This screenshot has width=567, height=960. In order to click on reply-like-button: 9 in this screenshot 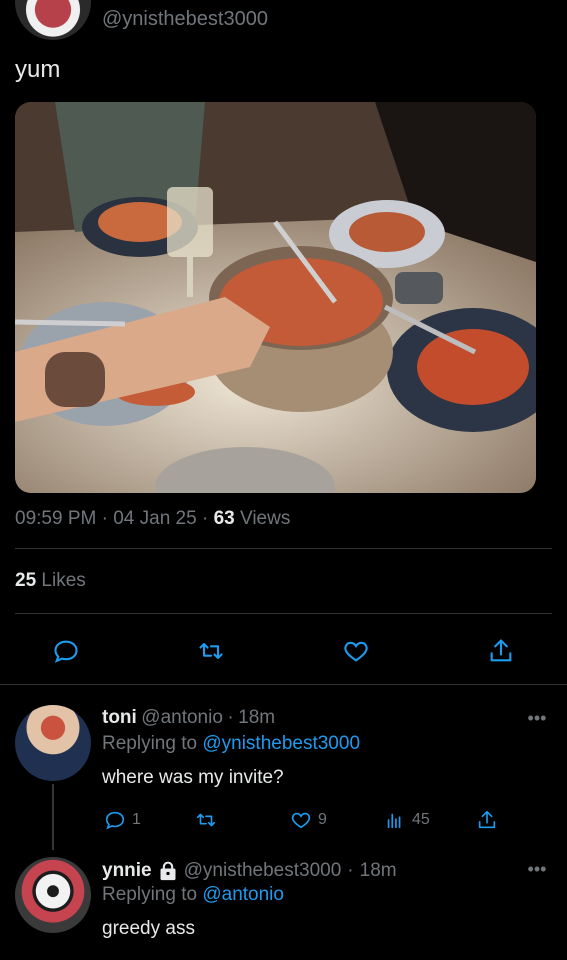, I will do `click(308, 820)`.